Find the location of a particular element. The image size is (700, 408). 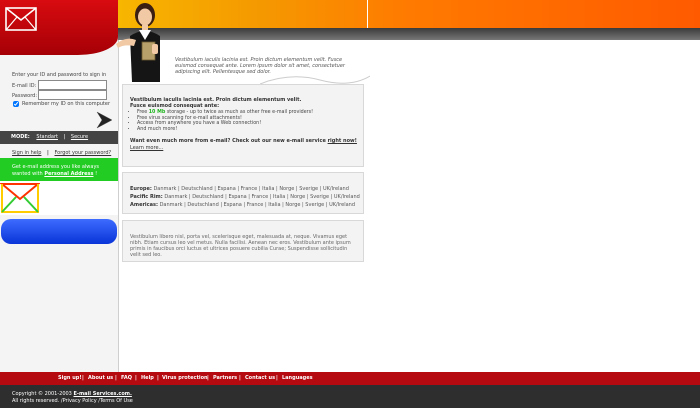

terms-of-use-link: Terms Of Use is located at coordinates (116, 401).